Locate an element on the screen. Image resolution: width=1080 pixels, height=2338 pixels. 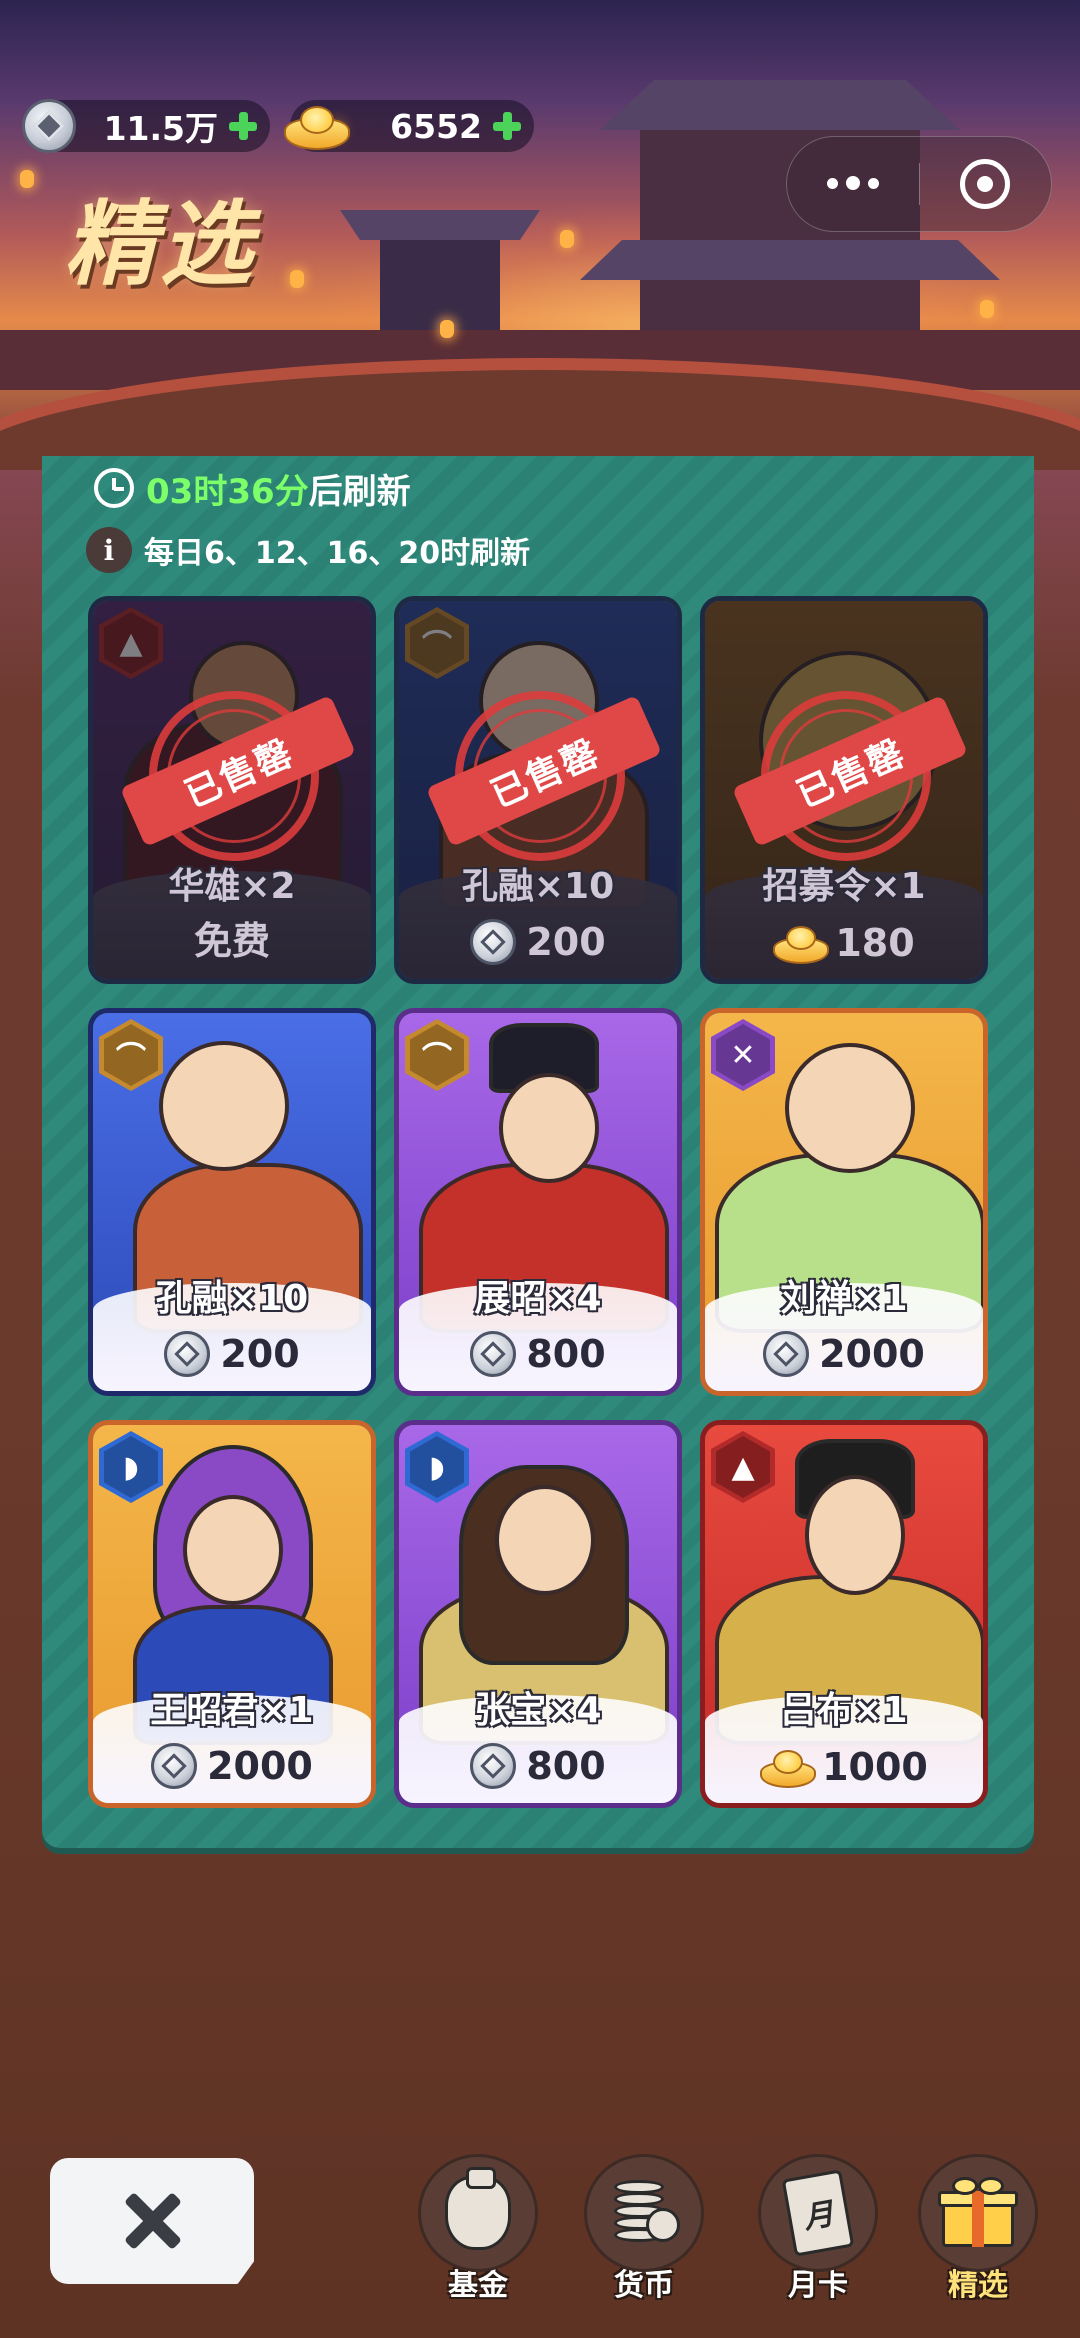
coin-stack-icon is located at coordinates (644, 2213).